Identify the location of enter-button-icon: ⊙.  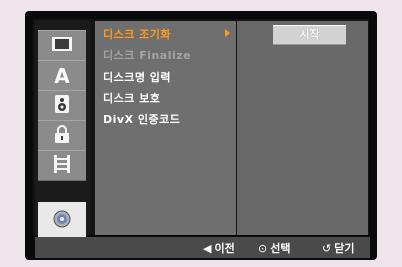
(263, 248).